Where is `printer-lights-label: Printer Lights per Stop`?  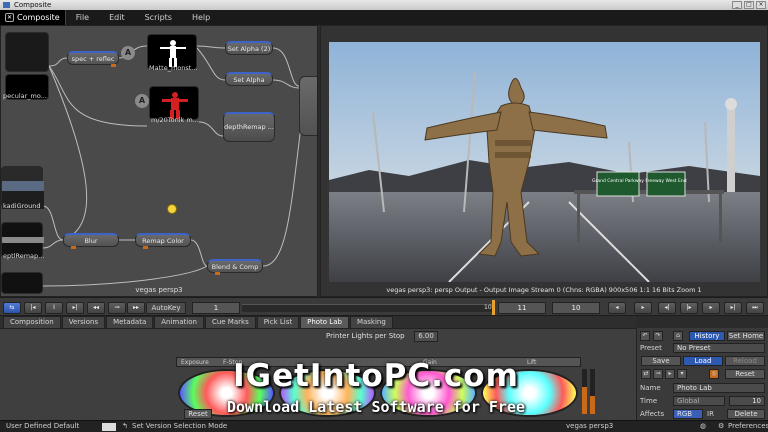
printer-lights-label: Printer Lights per Stop is located at coordinates (365, 336).